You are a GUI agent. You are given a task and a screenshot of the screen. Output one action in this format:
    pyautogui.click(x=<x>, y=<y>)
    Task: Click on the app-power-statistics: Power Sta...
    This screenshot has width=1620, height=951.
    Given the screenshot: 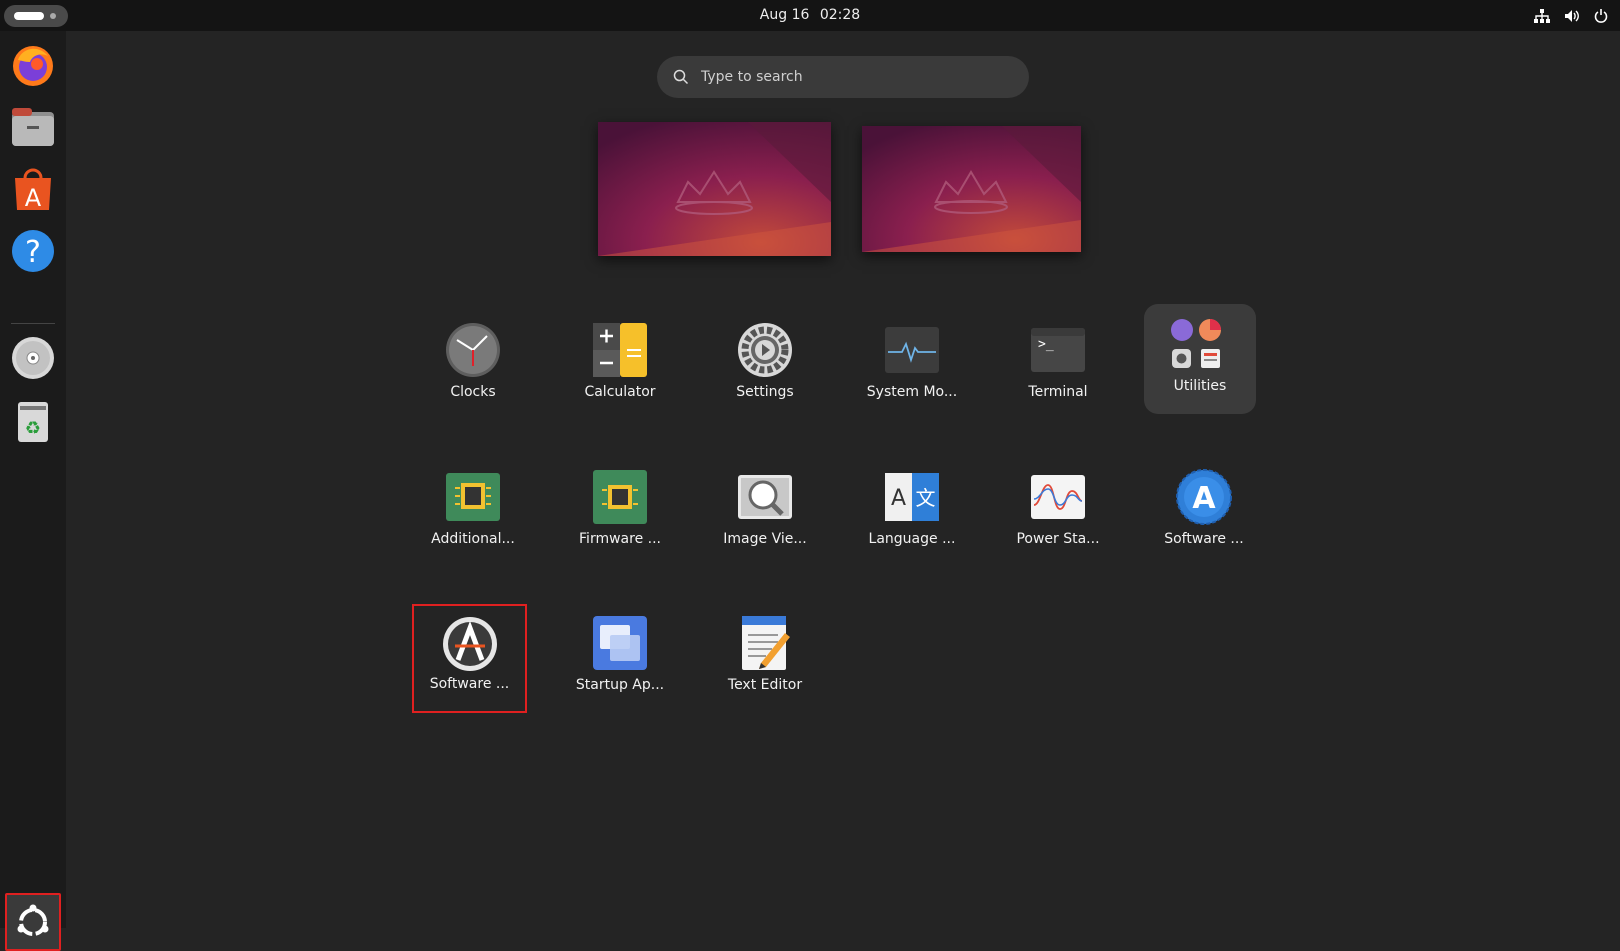 What is the action you would take?
    pyautogui.click(x=1058, y=512)
    